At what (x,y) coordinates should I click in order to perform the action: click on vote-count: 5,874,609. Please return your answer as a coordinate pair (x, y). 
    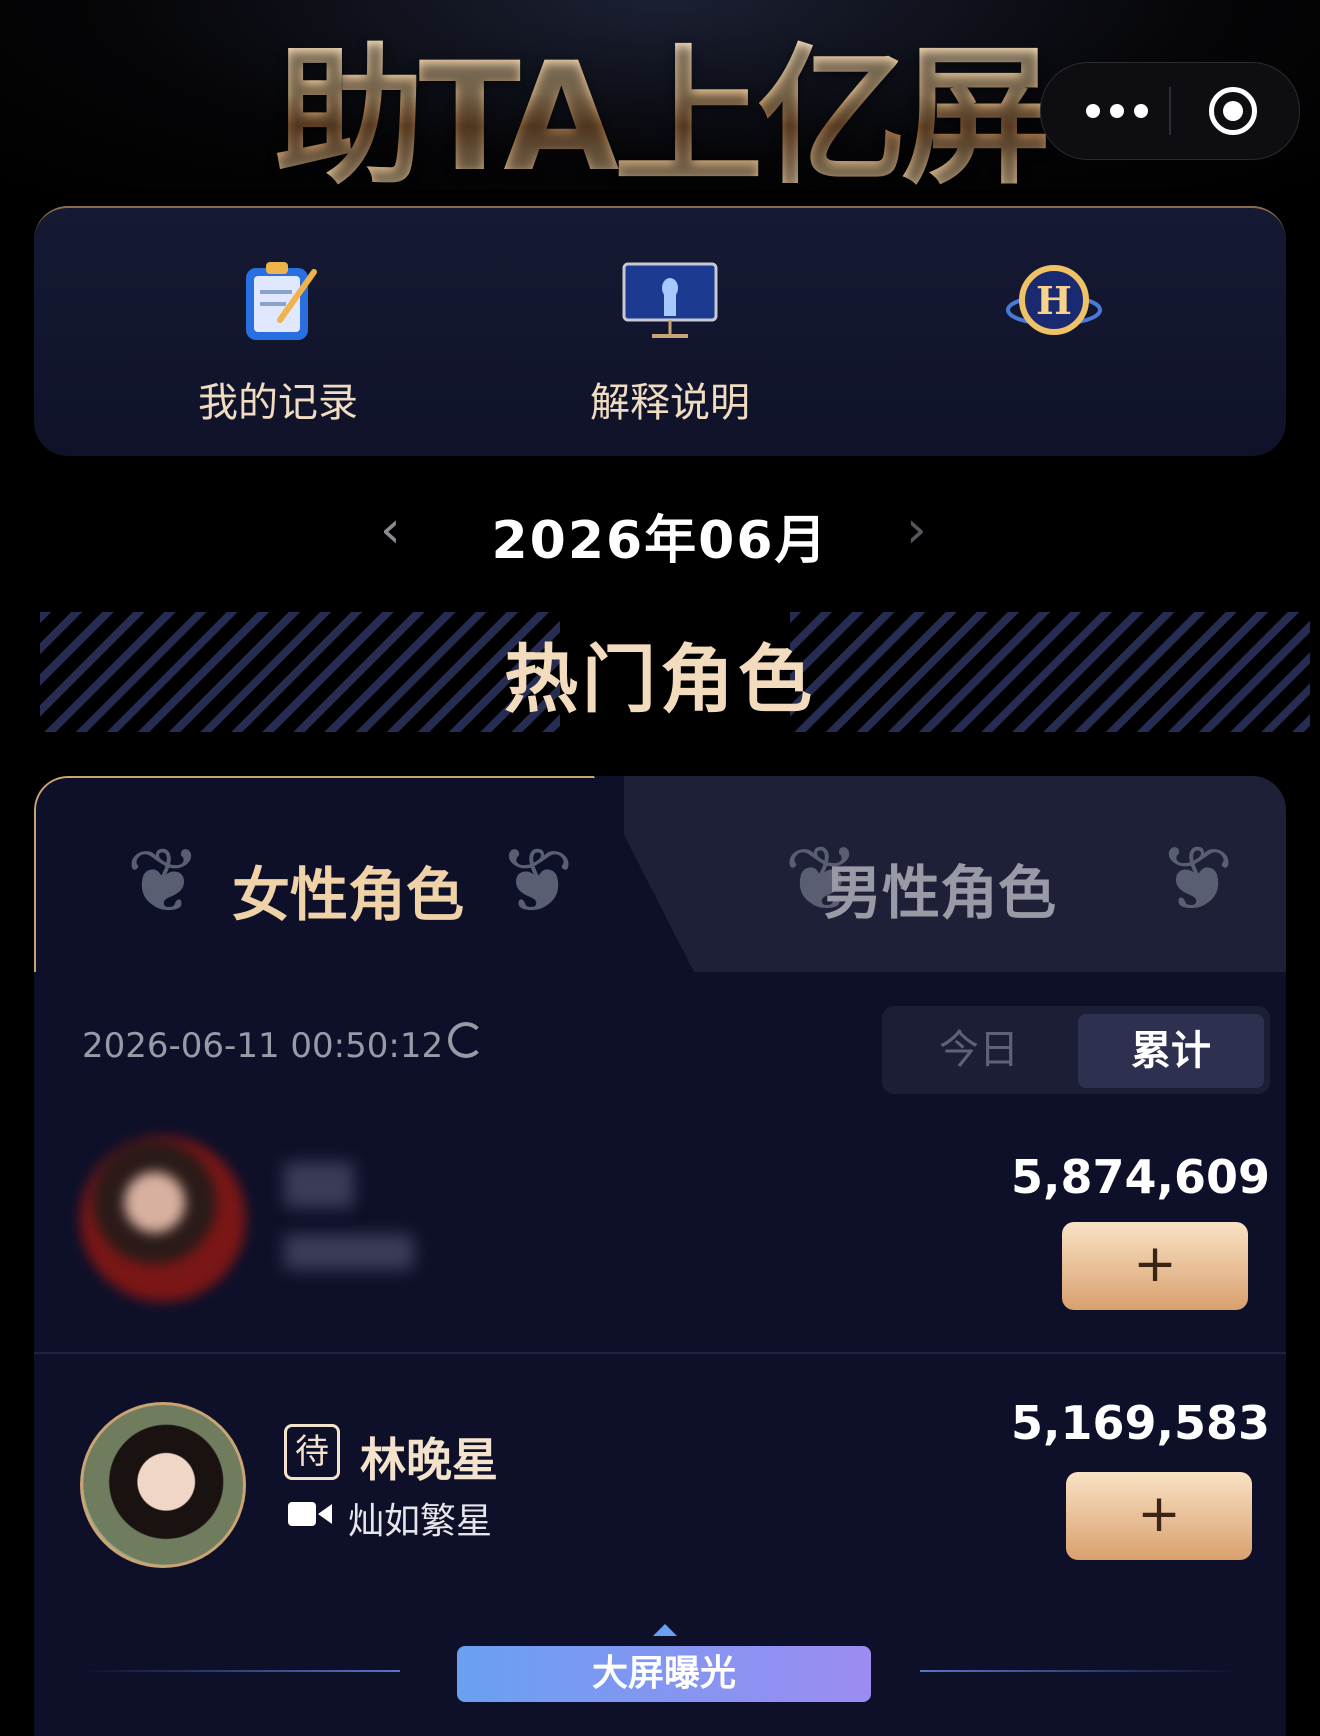
    Looking at the image, I should click on (1140, 1177).